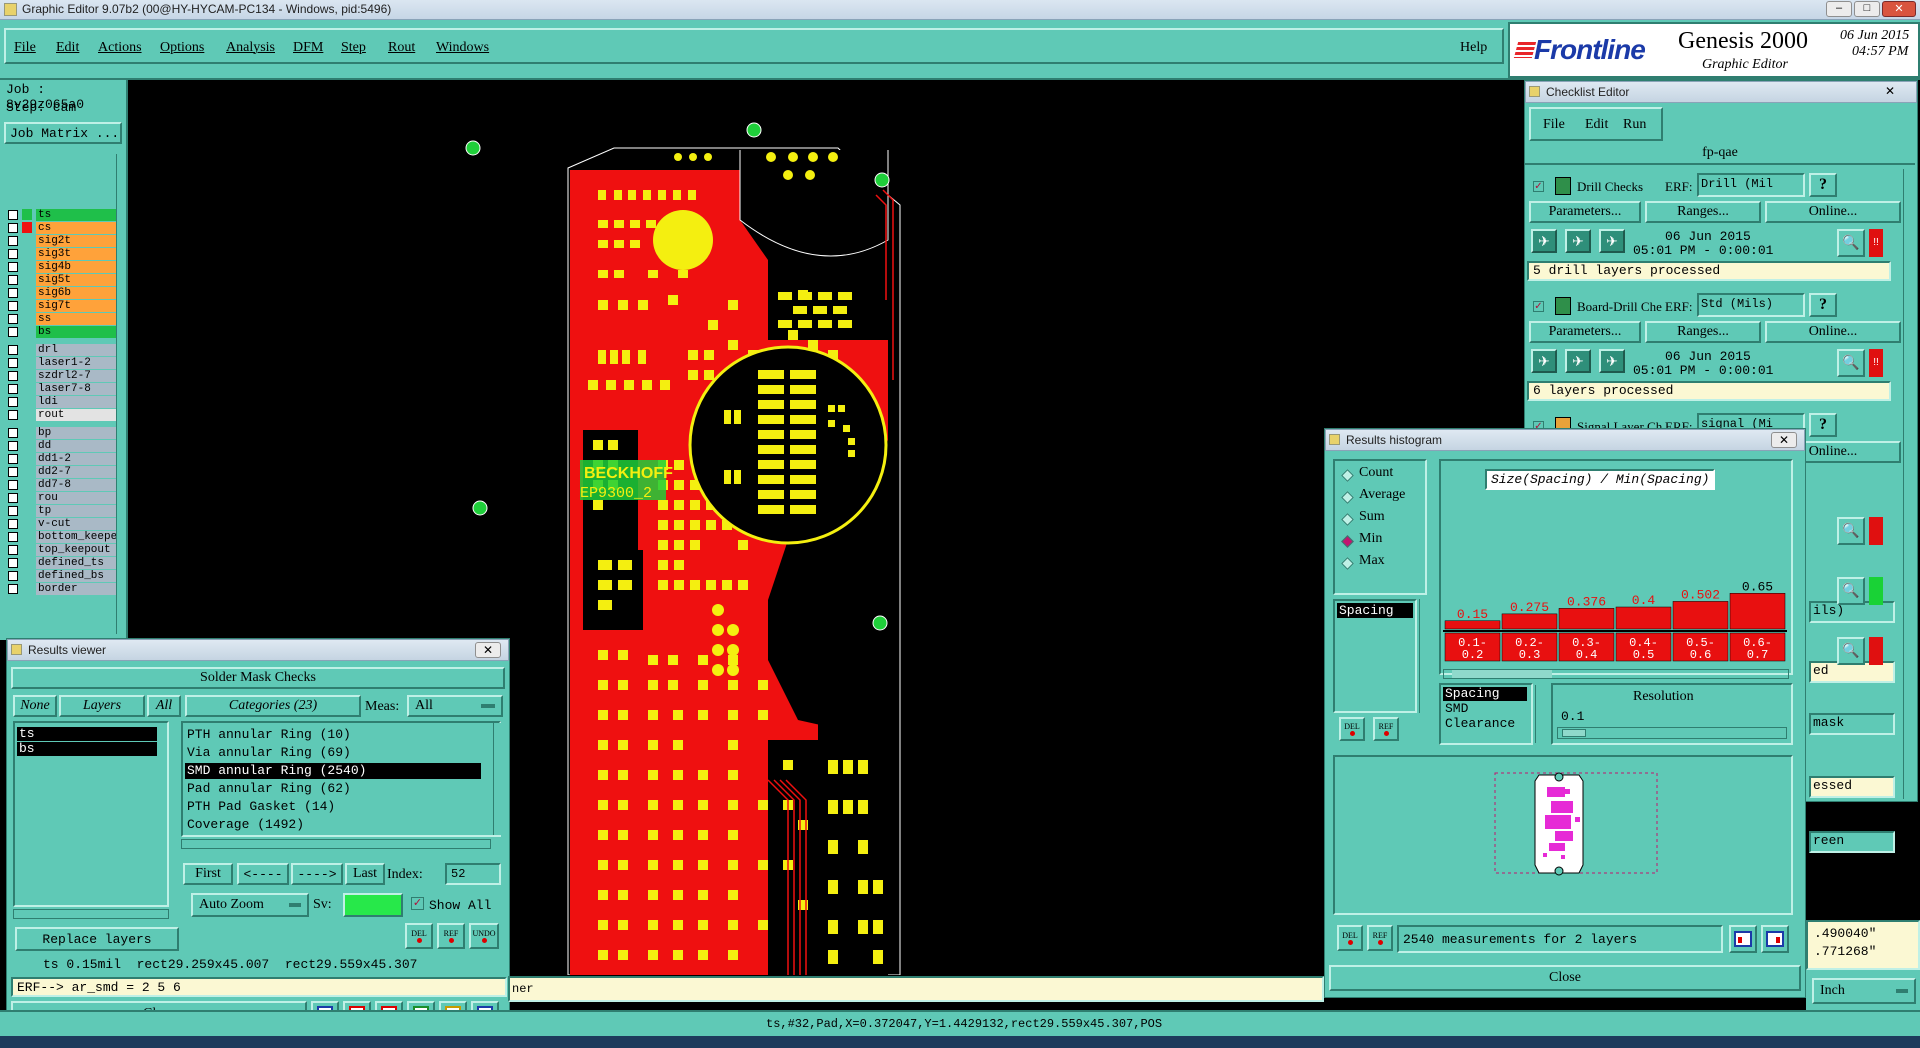 This screenshot has height=1048, width=1920. I want to click on layer-list-box: ts bs, so click(91, 814).